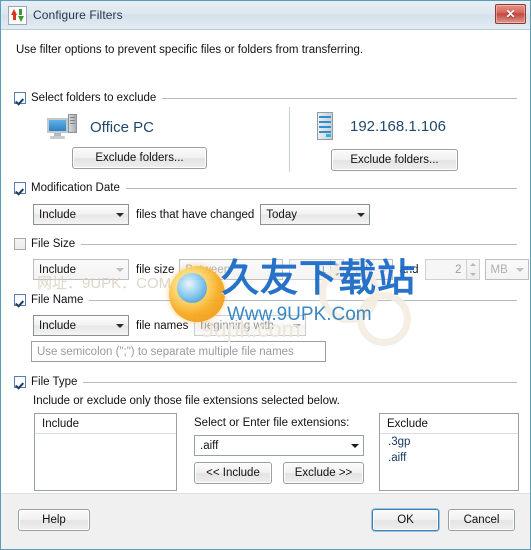 The height and width of the screenshot is (550, 531). What do you see at coordinates (405, 520) in the screenshot?
I see `ok-button: OK` at bounding box center [405, 520].